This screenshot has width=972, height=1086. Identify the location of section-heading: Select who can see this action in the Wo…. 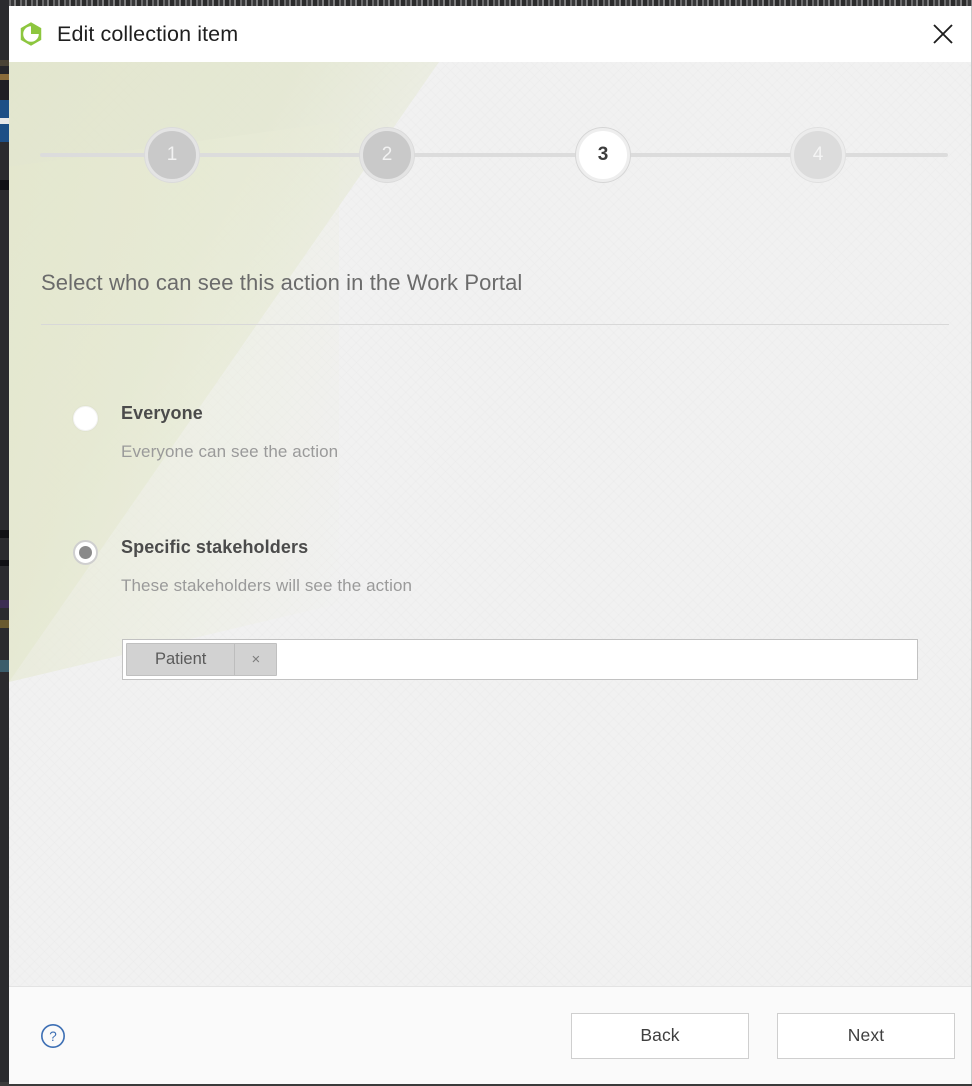
(282, 282).